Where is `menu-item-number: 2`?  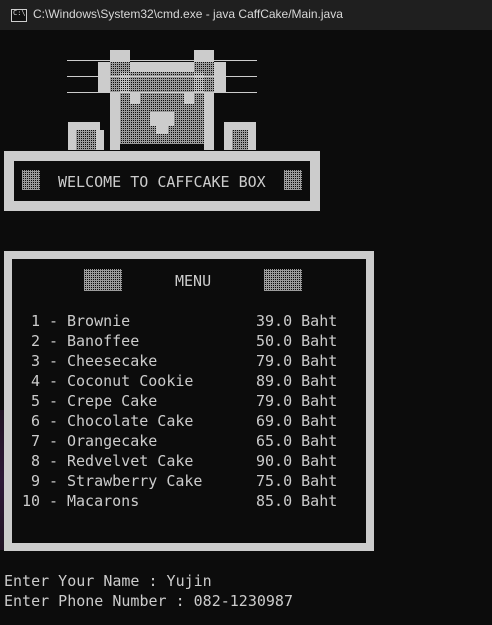 menu-item-number: 2 is located at coordinates (36, 341).